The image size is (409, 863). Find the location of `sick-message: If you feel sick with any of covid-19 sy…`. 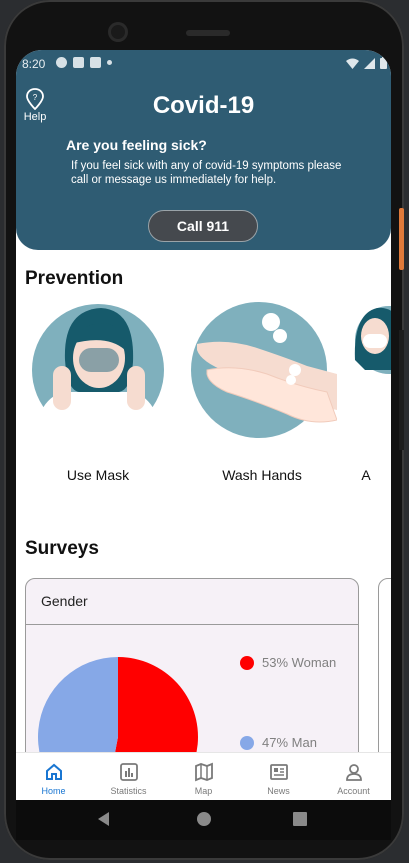

sick-message: If you feel sick with any of covid-19 sy… is located at coordinates (206, 173).